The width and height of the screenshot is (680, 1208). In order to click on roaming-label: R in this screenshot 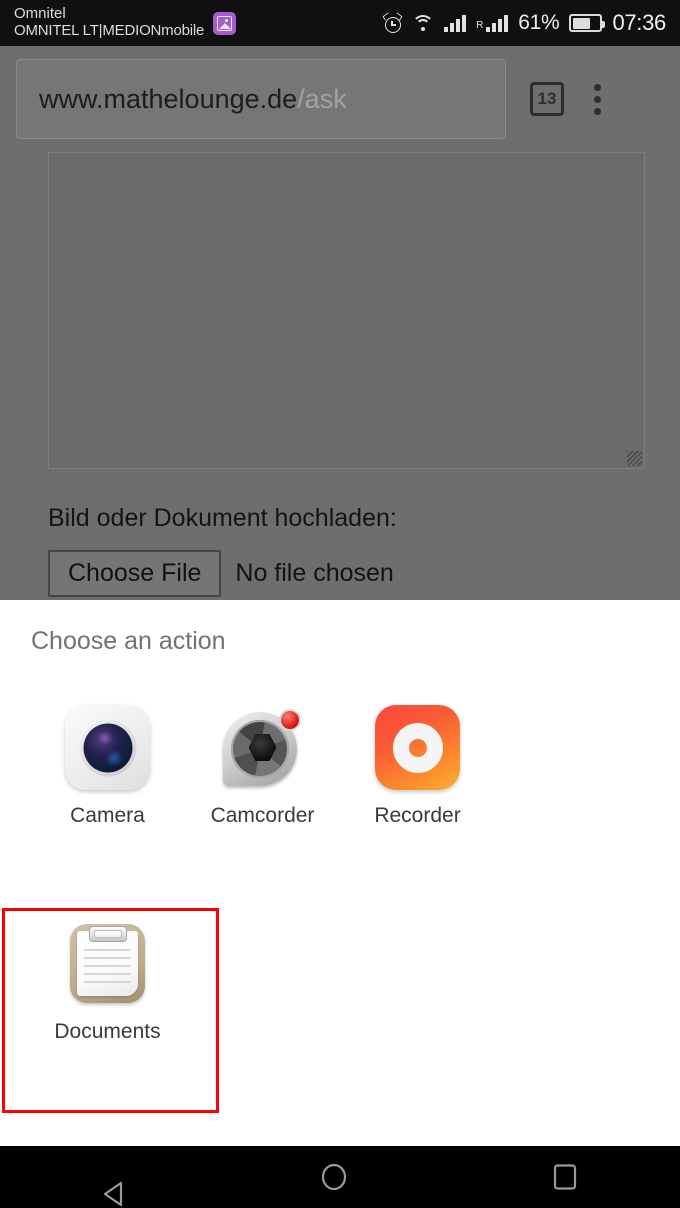, I will do `click(480, 25)`.